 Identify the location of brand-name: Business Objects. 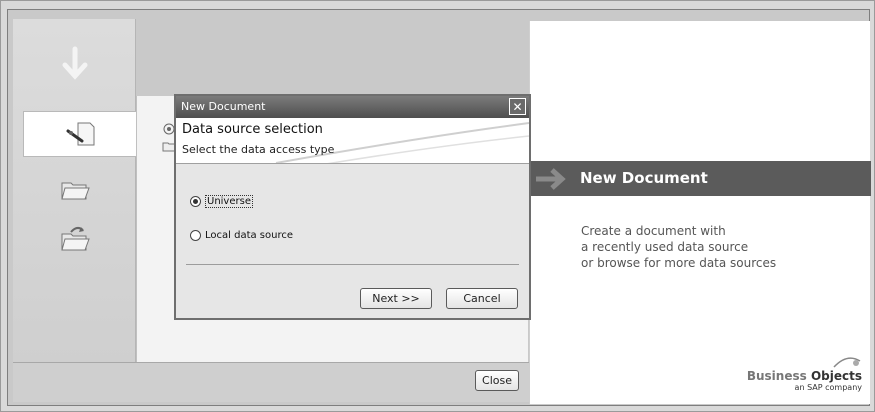
(804, 376).